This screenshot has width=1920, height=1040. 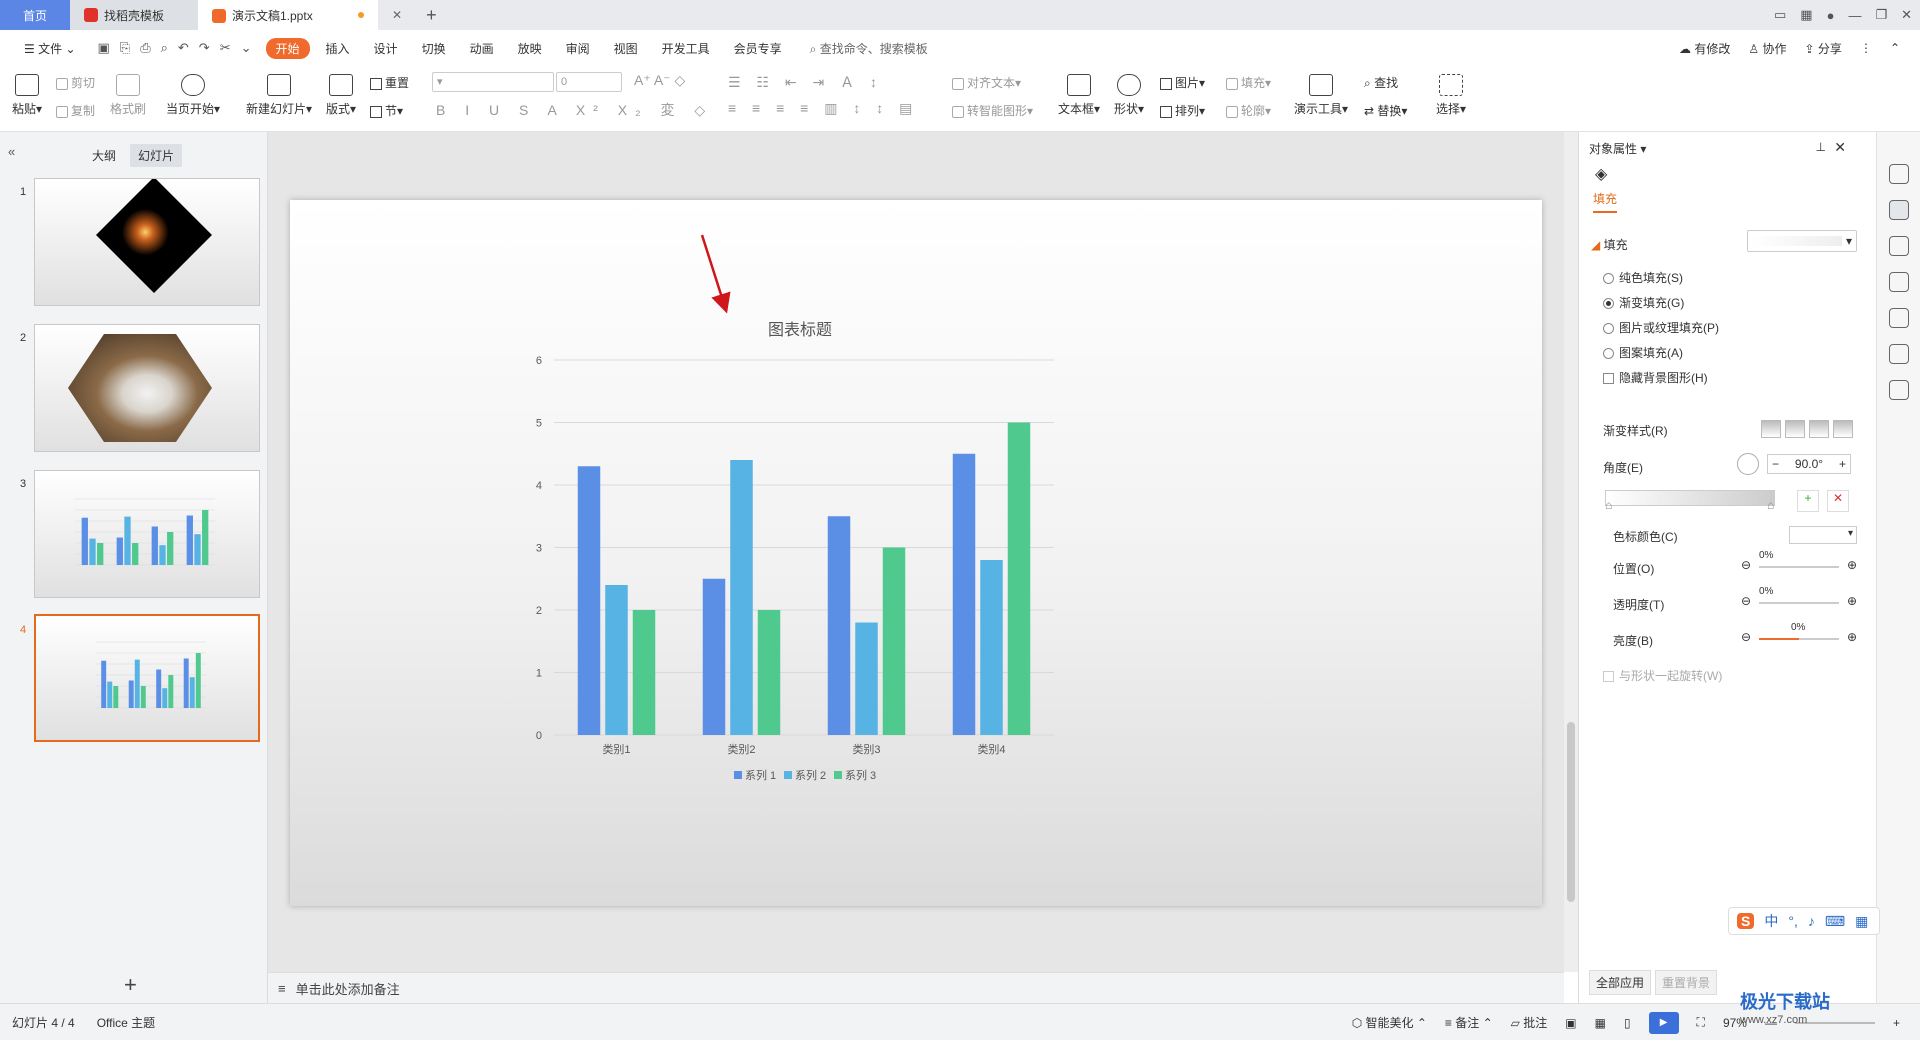 What do you see at coordinates (1819, 429) in the screenshot?
I see `gradient-rect-swatch` at bounding box center [1819, 429].